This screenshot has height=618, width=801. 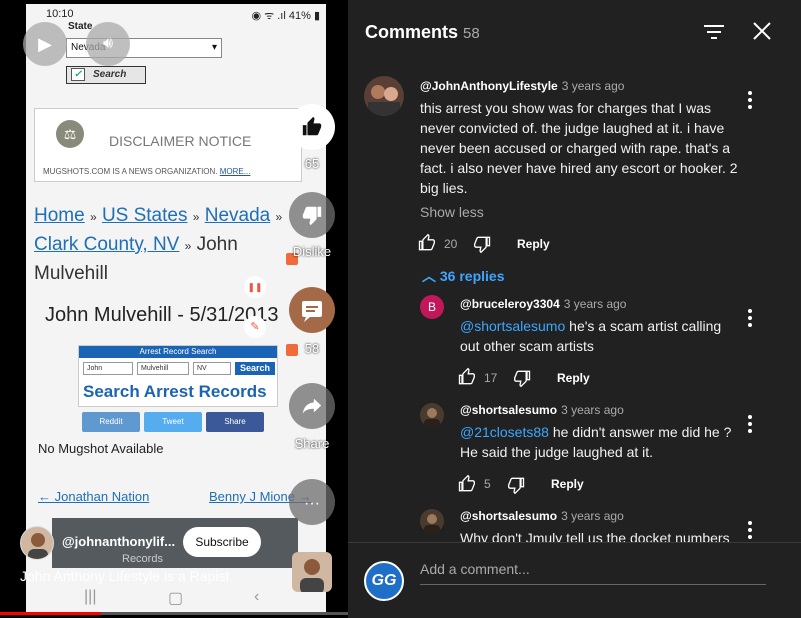 What do you see at coordinates (176, 597) in the screenshot?
I see `phone-nav-bar: ||| ▢ ‹` at bounding box center [176, 597].